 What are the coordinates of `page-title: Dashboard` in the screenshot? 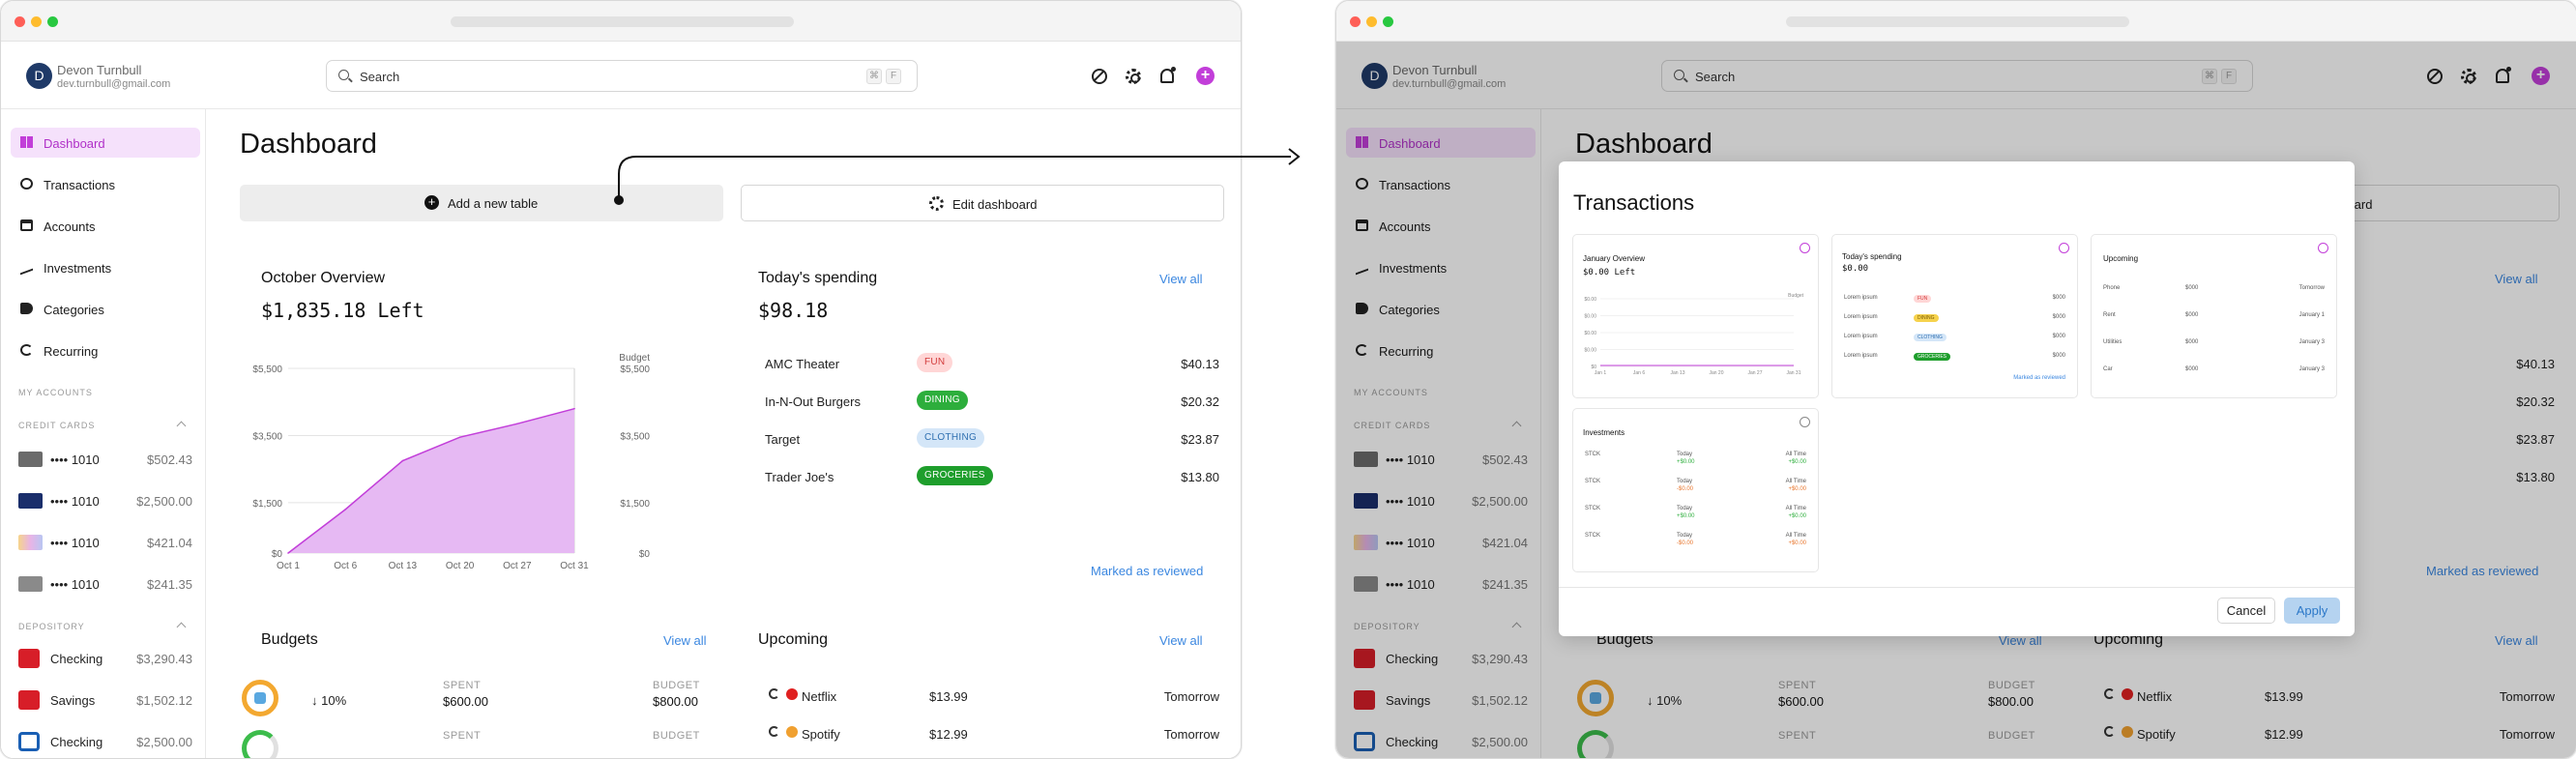 It's located at (308, 144).